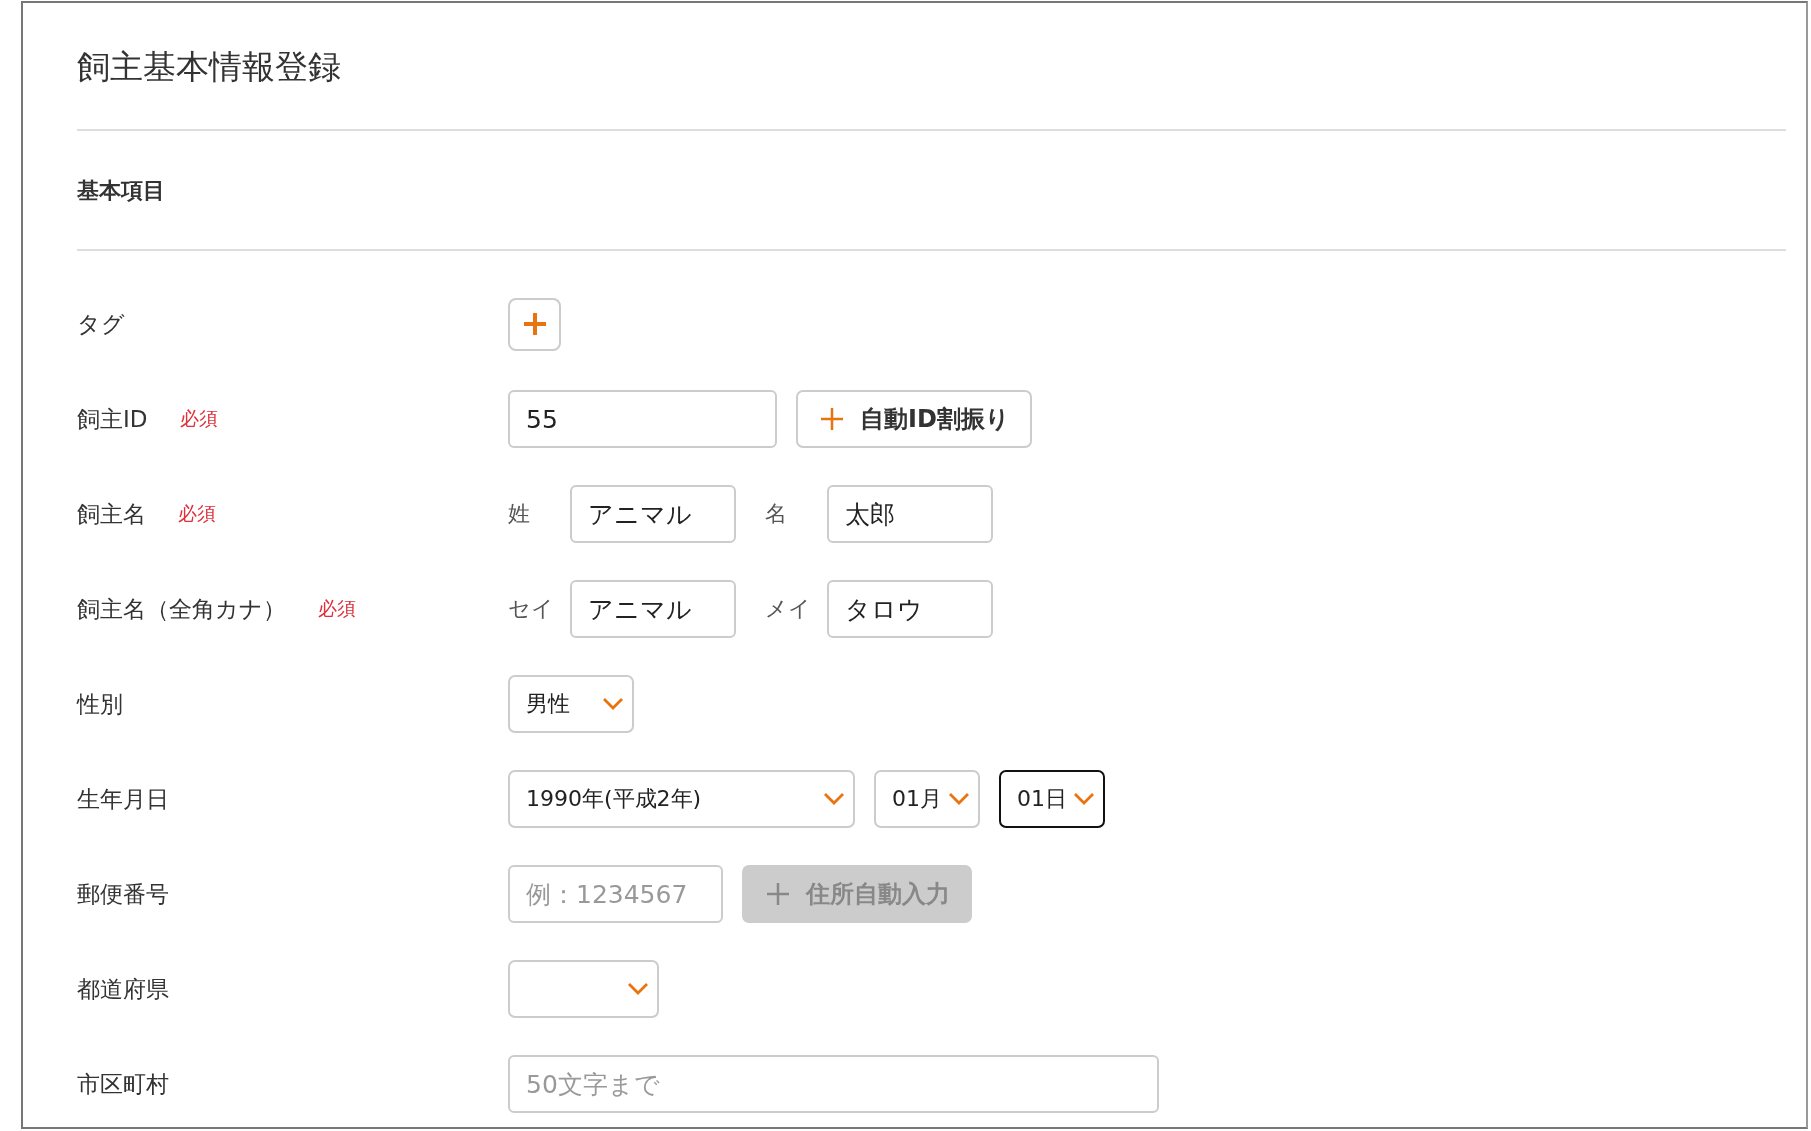 The image size is (1811, 1131). What do you see at coordinates (681, 799) in the screenshot?
I see `select-field: 1990年(平成2年)` at bounding box center [681, 799].